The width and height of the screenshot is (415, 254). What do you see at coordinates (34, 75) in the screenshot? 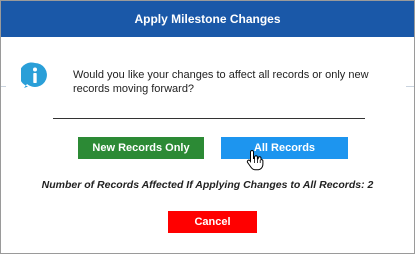
I see `info-icon` at bounding box center [34, 75].